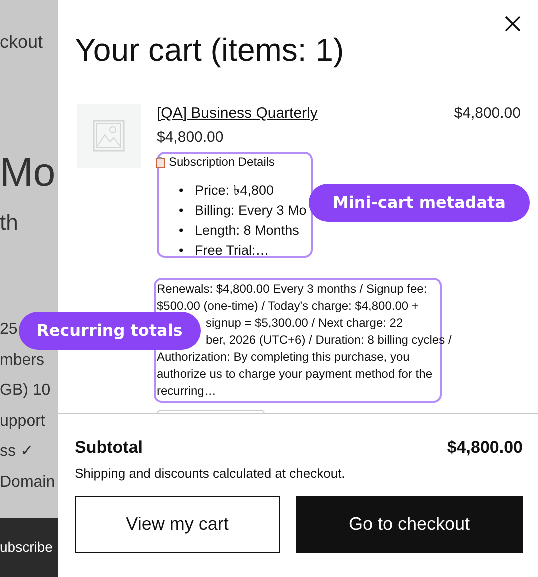  I want to click on checkout-button: Go to checkout, so click(409, 524).